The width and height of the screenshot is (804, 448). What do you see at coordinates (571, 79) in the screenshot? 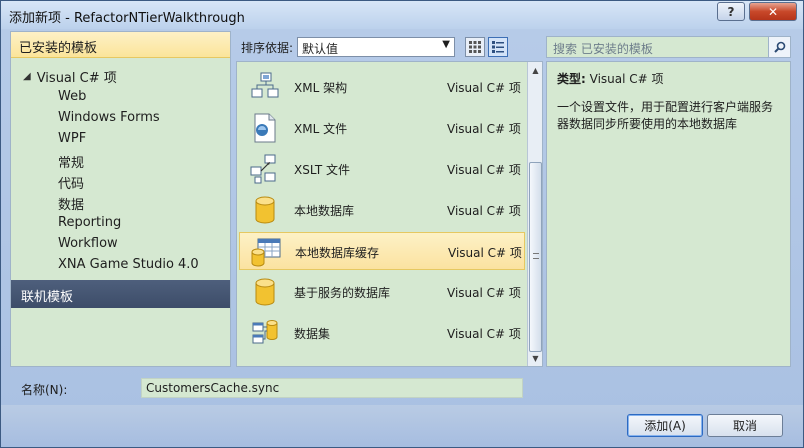
I see `type-label: 类型:` at bounding box center [571, 79].